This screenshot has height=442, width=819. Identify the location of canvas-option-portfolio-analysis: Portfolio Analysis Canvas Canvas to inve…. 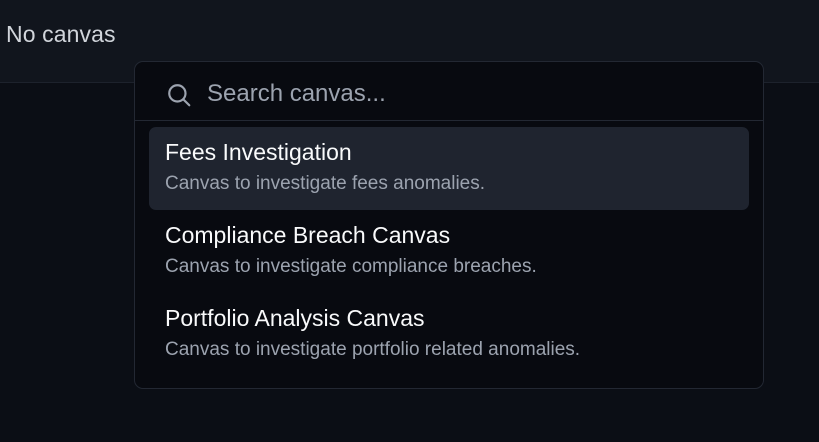
(449, 334).